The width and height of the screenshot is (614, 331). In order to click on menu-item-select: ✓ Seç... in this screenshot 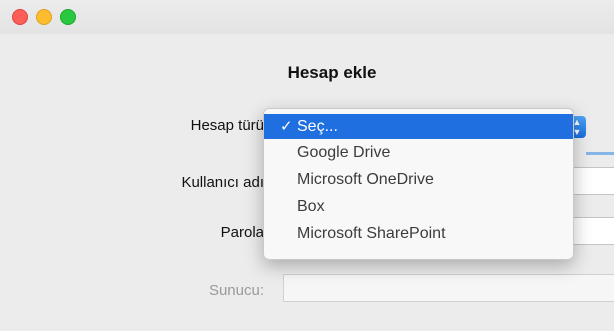, I will do `click(418, 126)`.